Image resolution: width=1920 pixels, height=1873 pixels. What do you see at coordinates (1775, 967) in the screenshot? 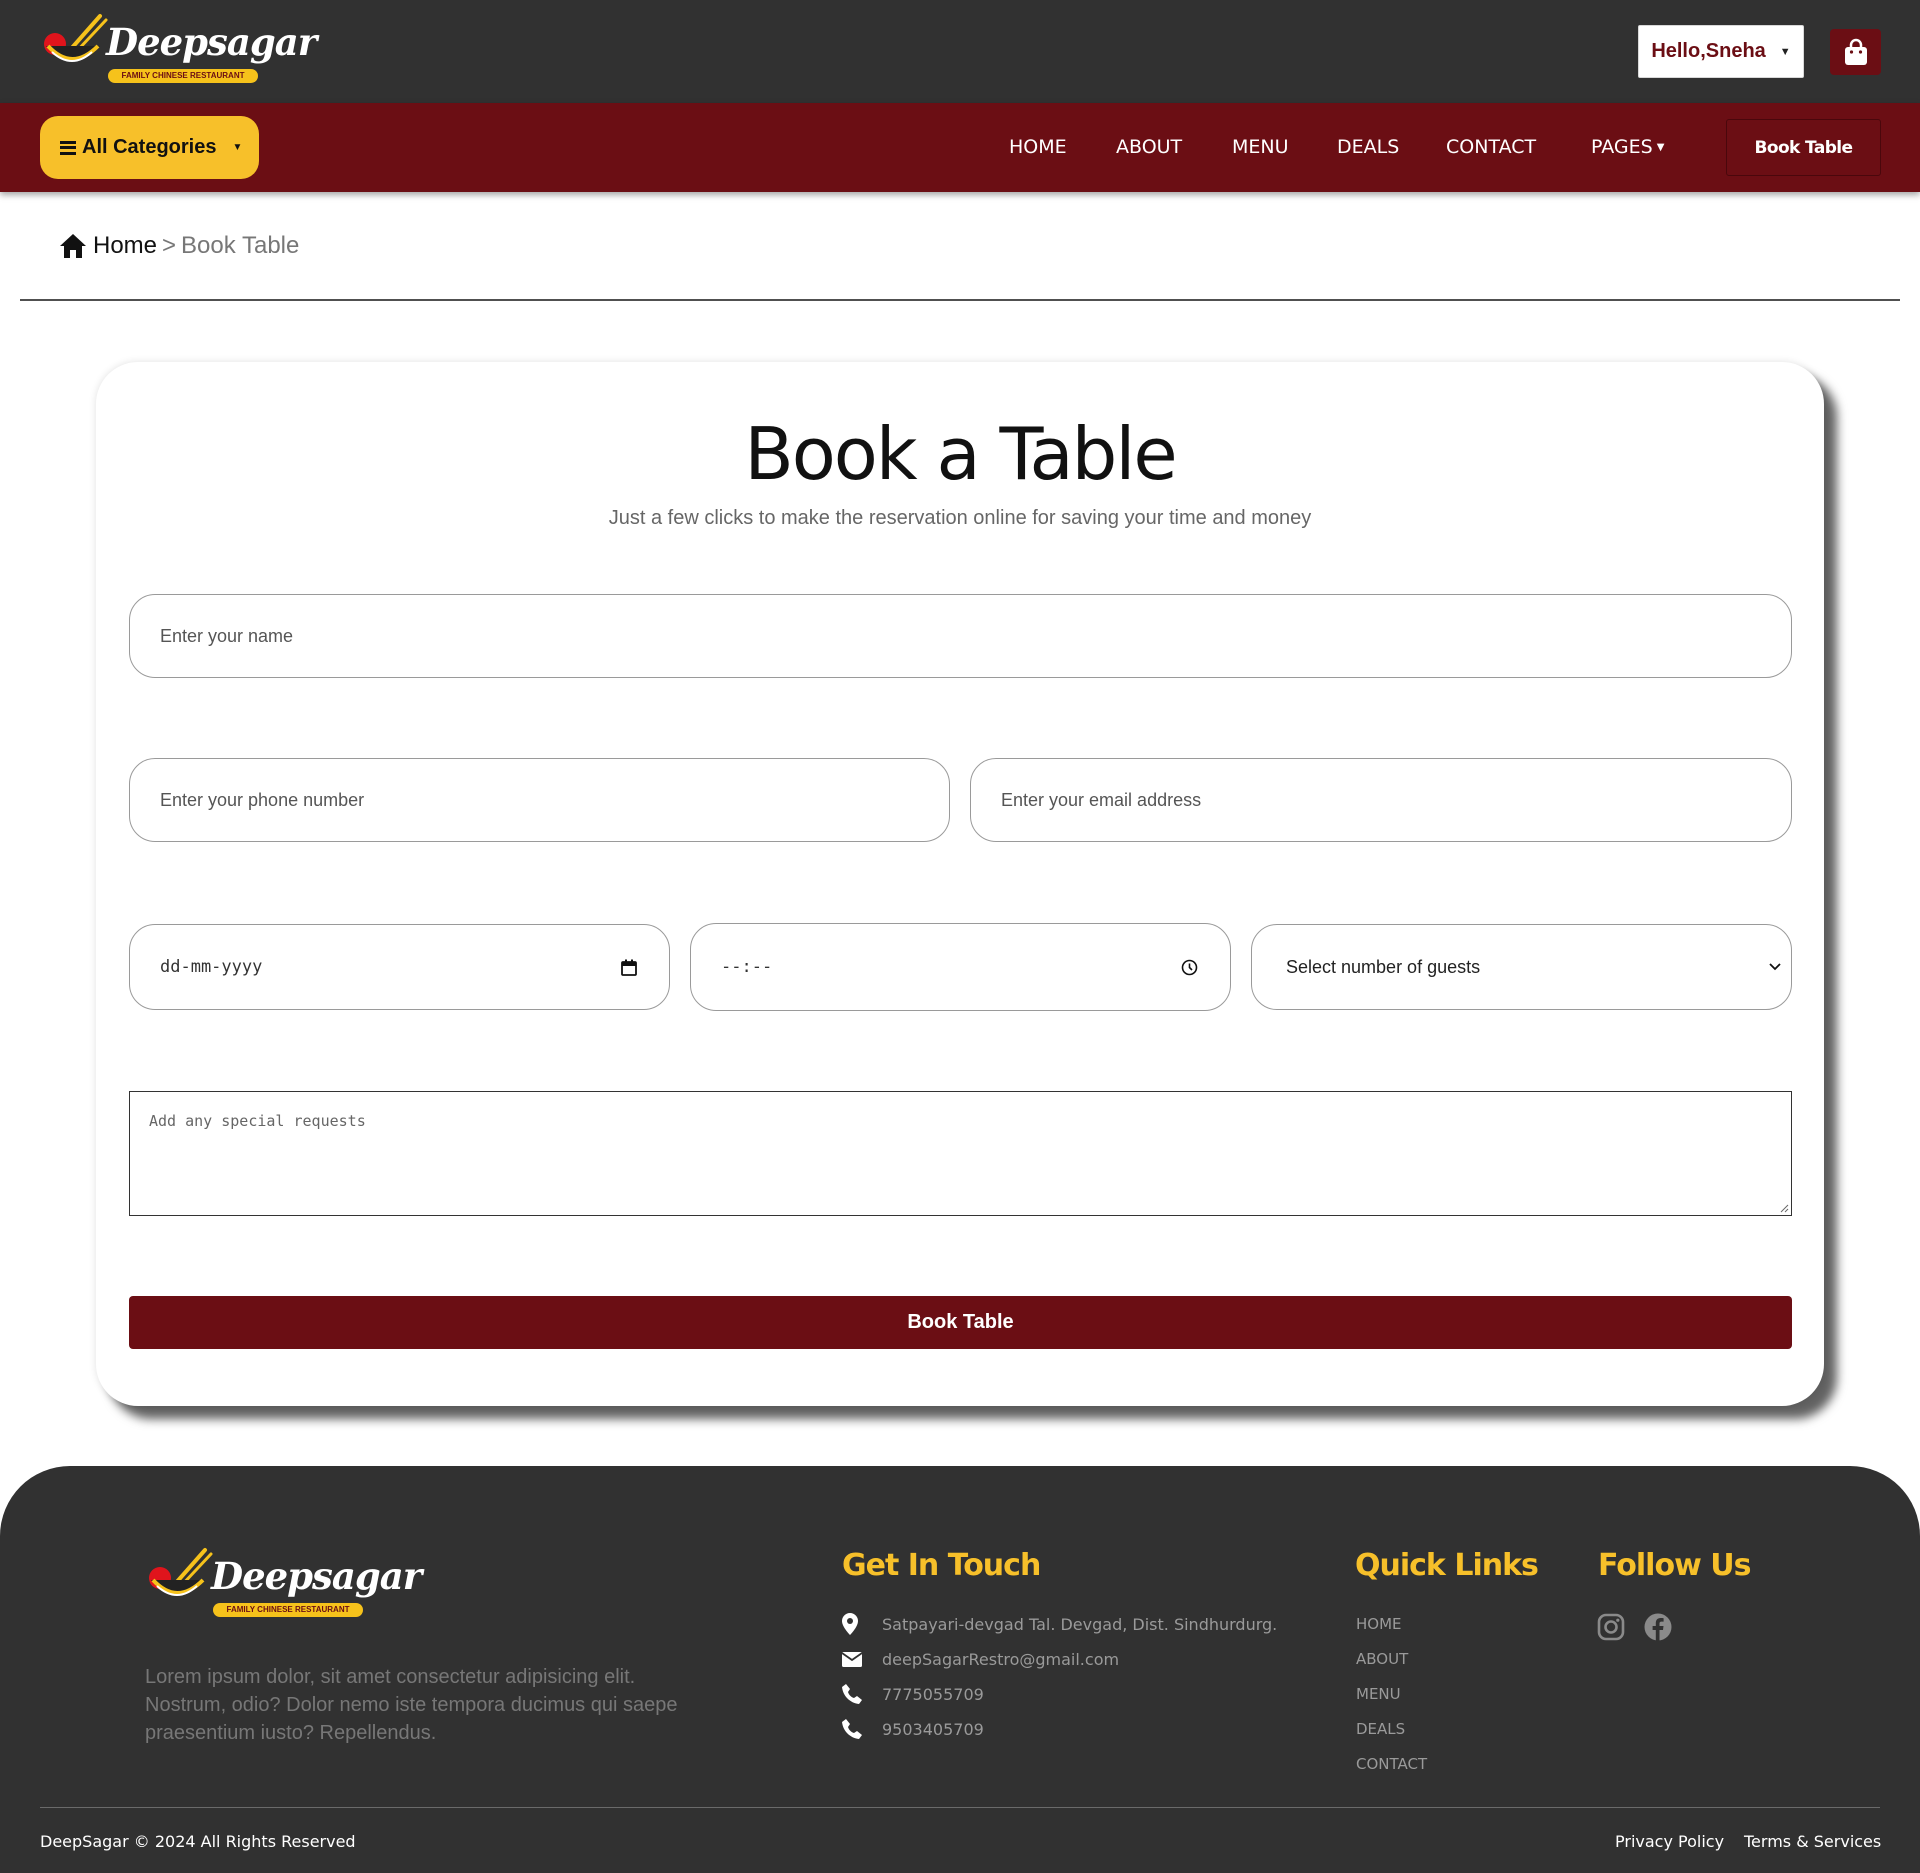
I see `chevron-down-icon` at bounding box center [1775, 967].